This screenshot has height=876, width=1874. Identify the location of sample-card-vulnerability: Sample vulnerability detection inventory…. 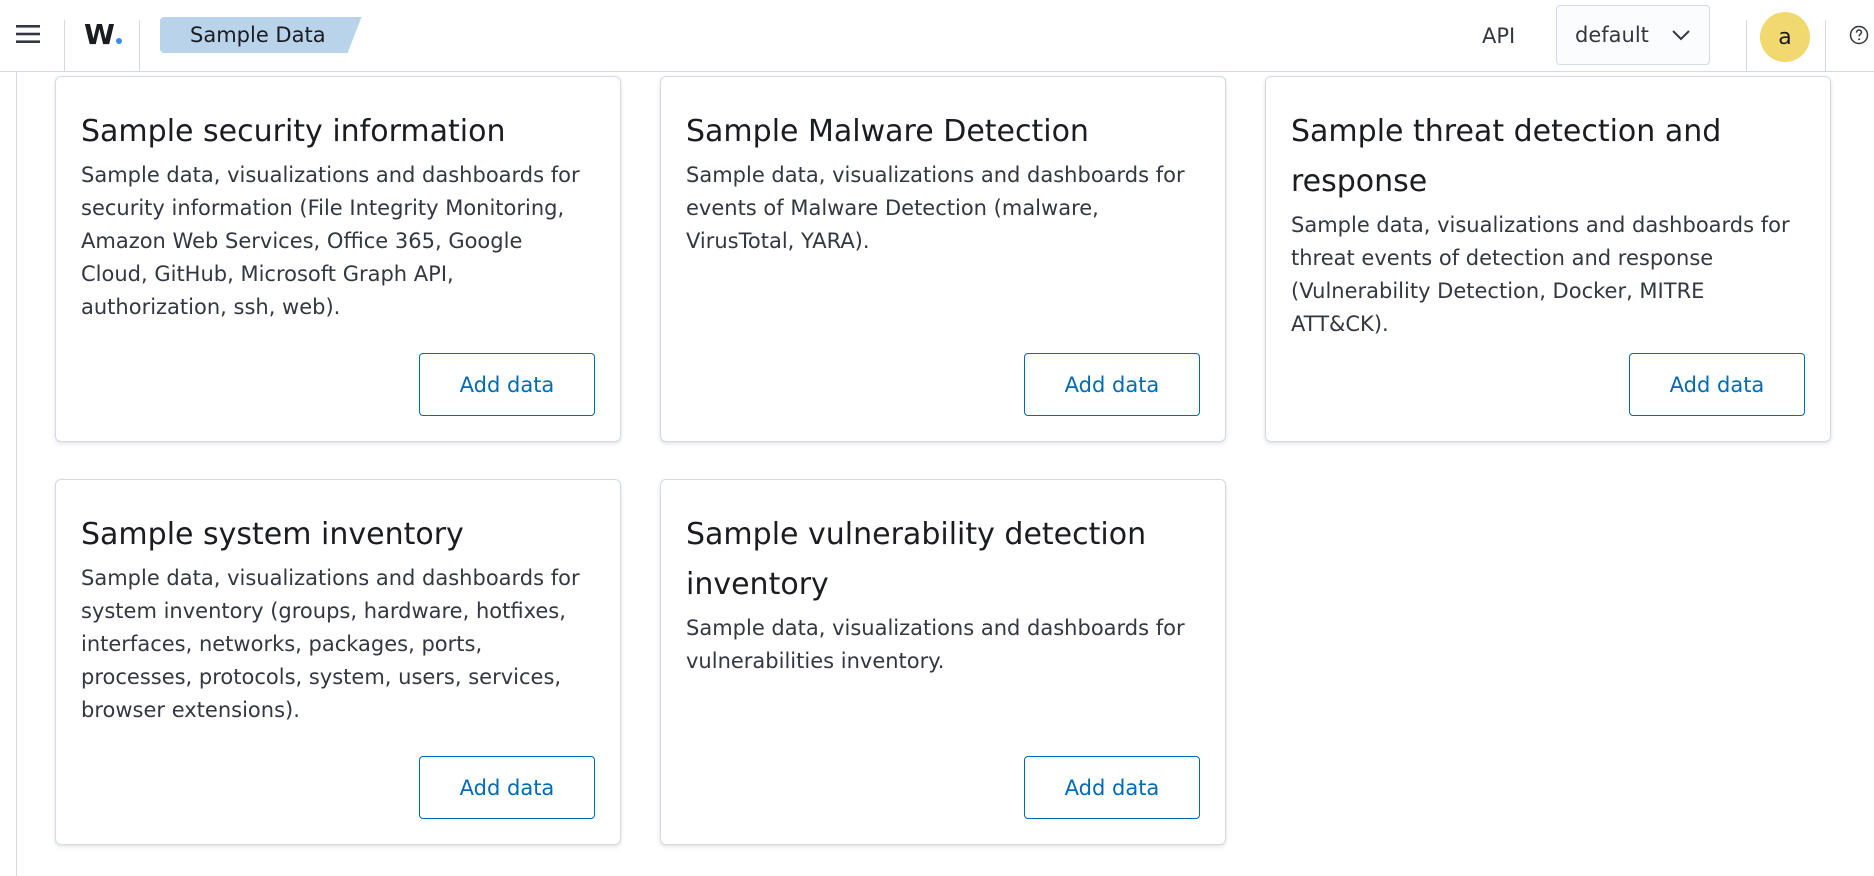
(943, 662).